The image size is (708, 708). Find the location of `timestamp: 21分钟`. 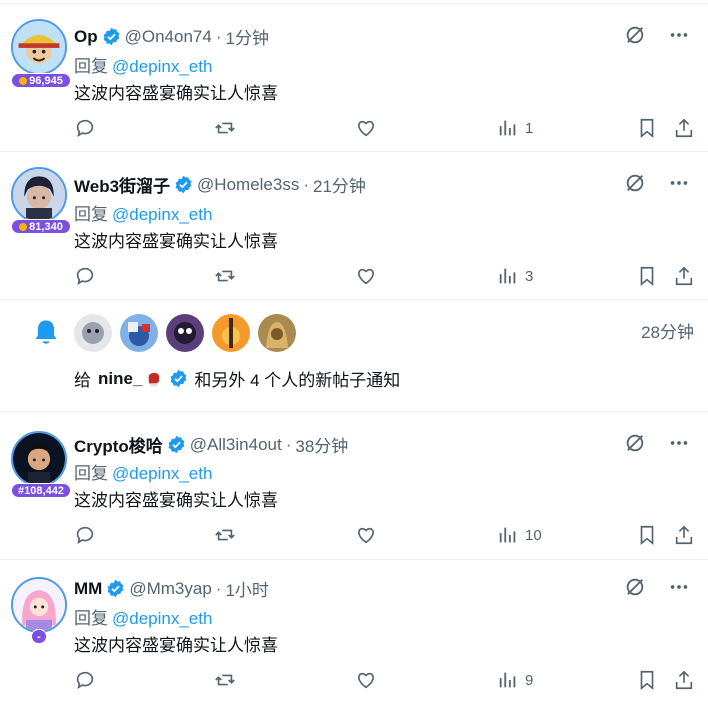

timestamp: 21分钟 is located at coordinates (339, 184).